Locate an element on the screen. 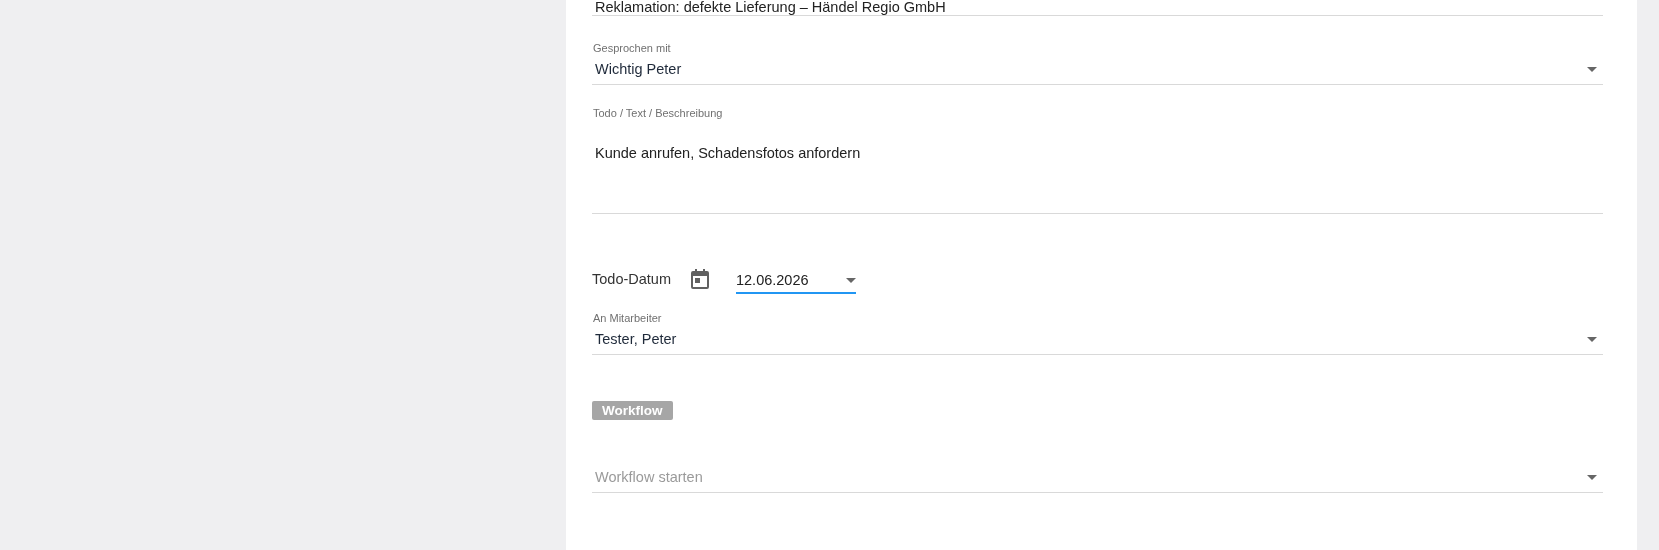 This screenshot has height=550, width=1659. description-field: Kunde anrufen, Schadensfotos anfordern is located at coordinates (1097, 168).